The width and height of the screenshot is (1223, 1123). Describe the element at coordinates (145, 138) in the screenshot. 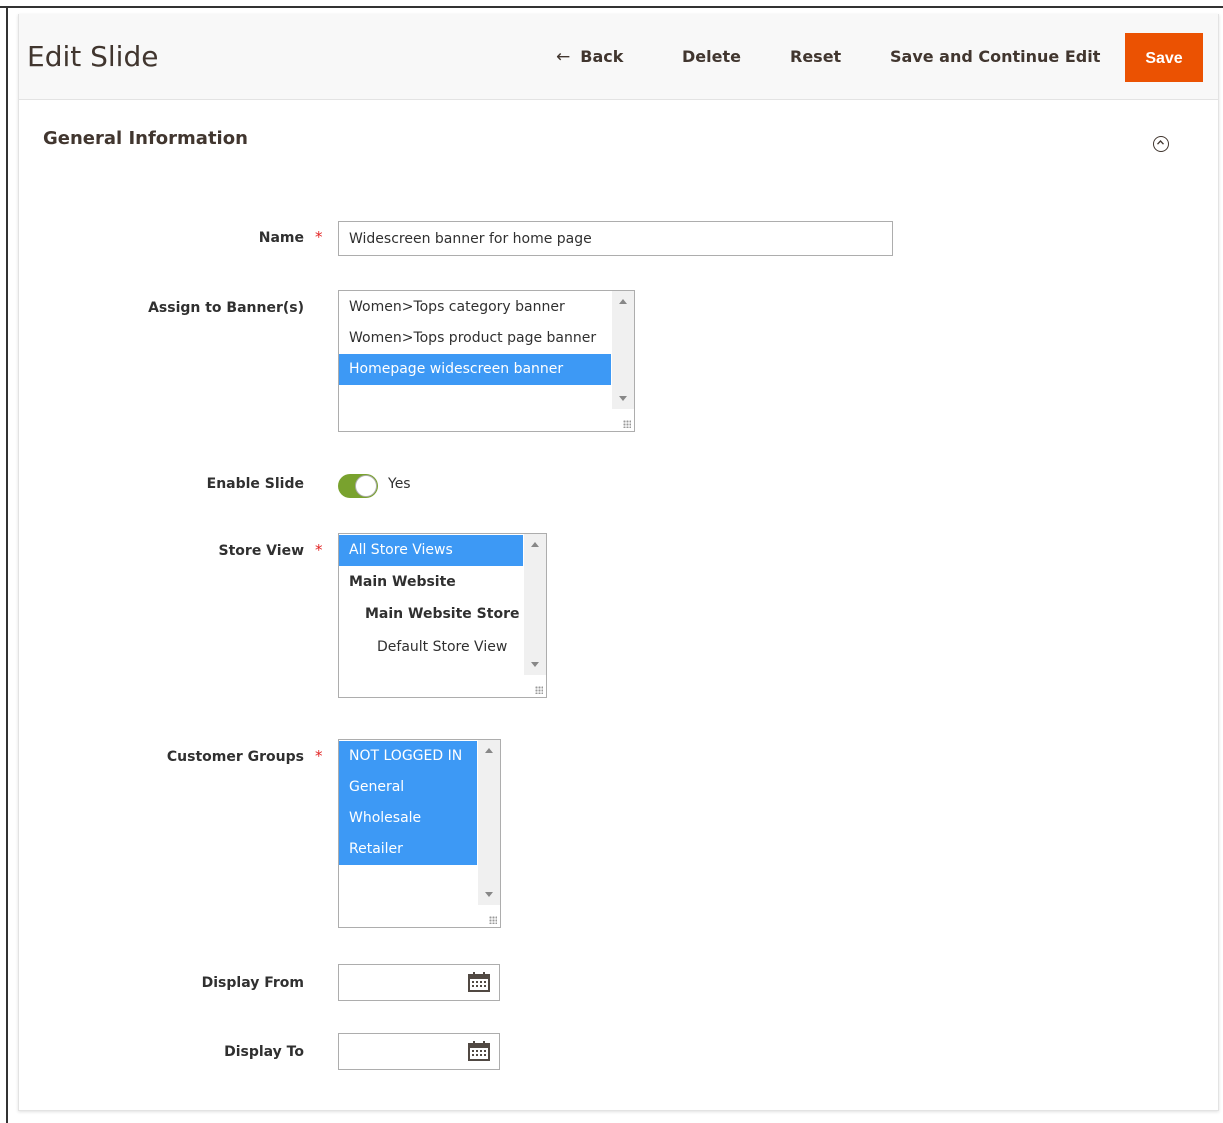

I see `section-title: General Information` at that location.